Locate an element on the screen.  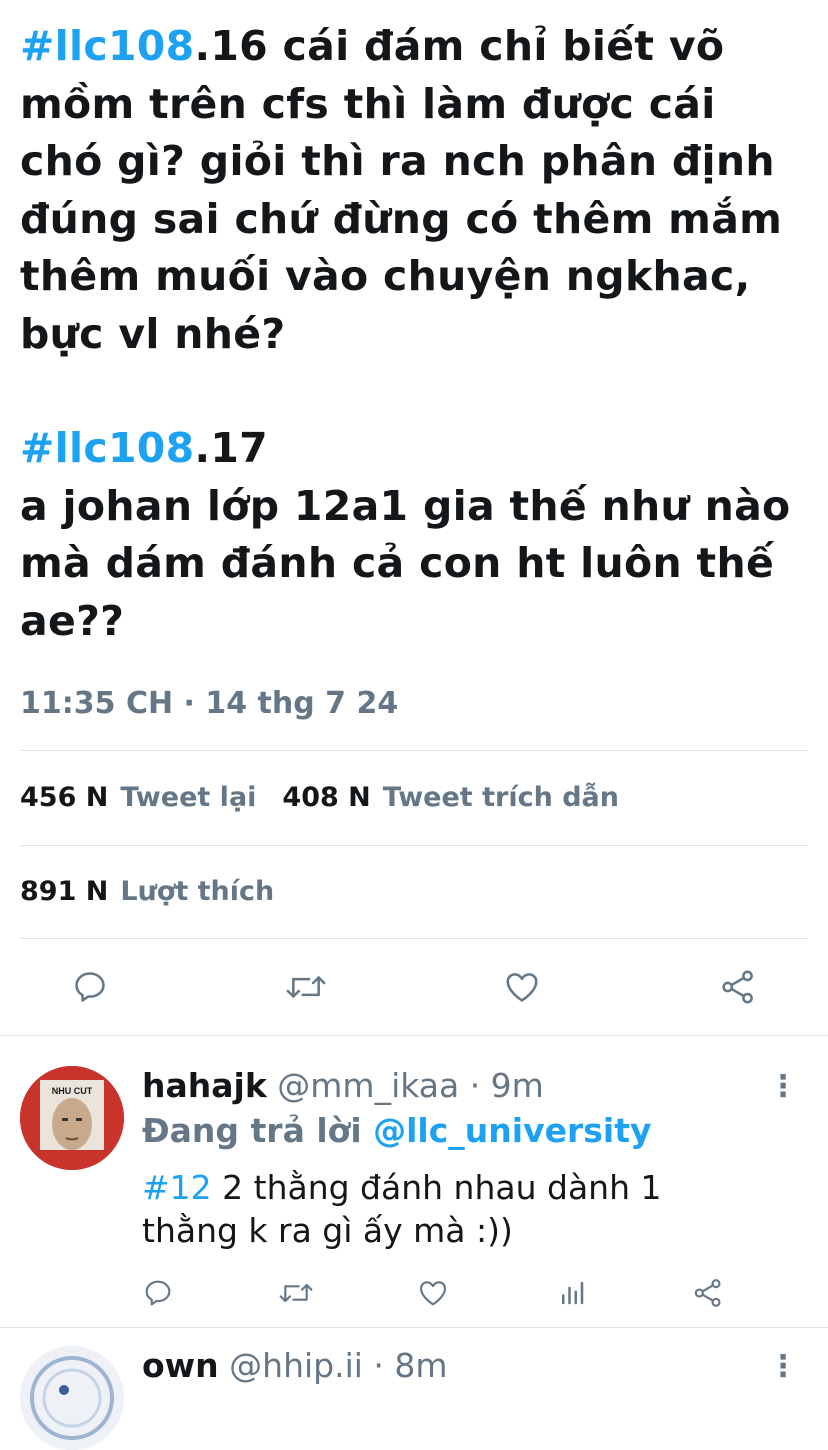
quote-label: Tweet trích dẫn is located at coordinates (501, 797).